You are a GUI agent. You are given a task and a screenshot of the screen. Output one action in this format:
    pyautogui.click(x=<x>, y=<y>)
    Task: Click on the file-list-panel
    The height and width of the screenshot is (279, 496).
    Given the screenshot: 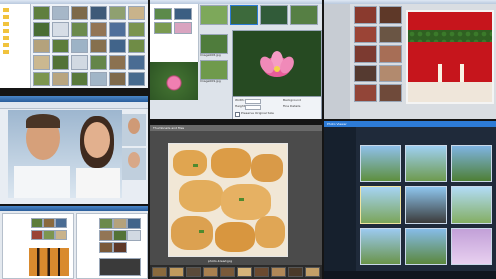 What is the action you would take?
    pyautogui.click(x=174, y=33)
    